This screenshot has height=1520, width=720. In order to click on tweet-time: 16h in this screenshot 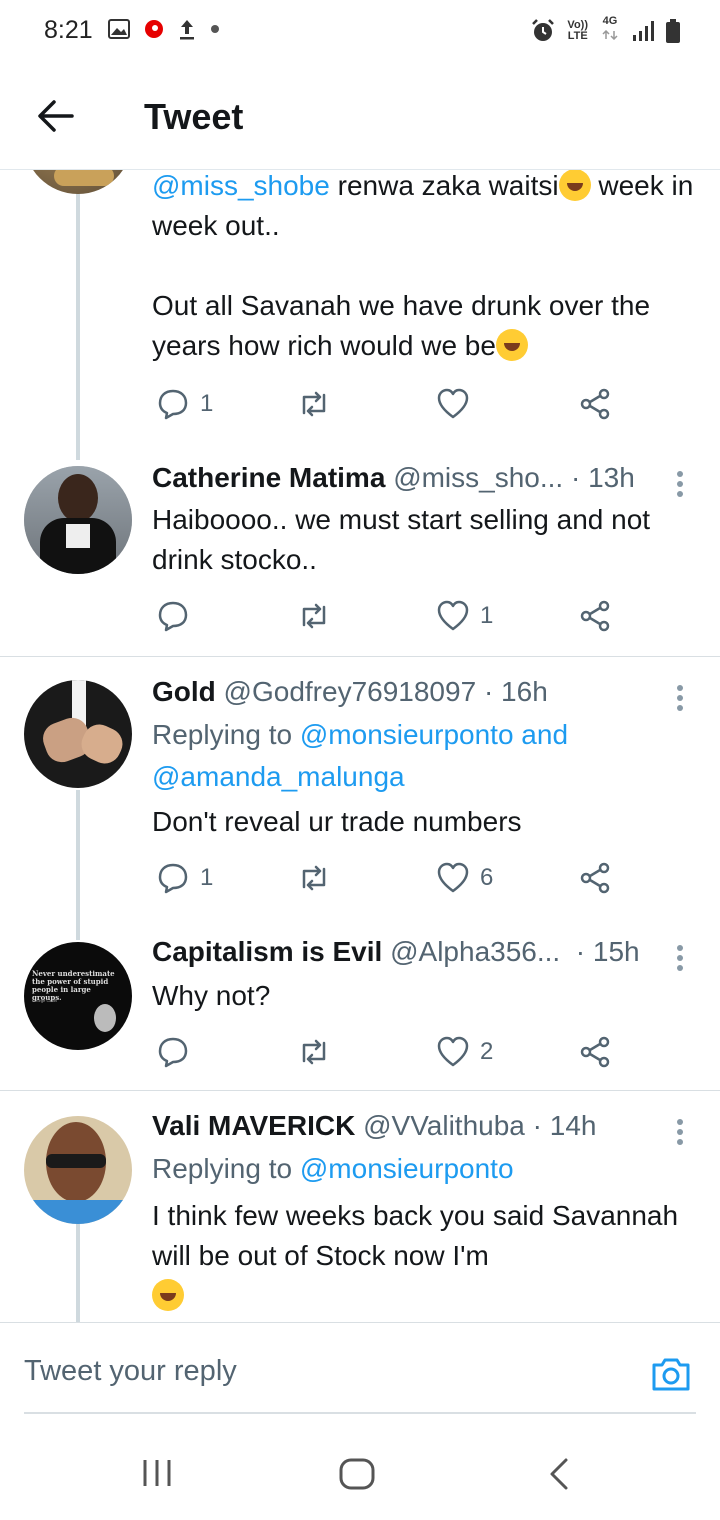, I will do `click(524, 691)`.